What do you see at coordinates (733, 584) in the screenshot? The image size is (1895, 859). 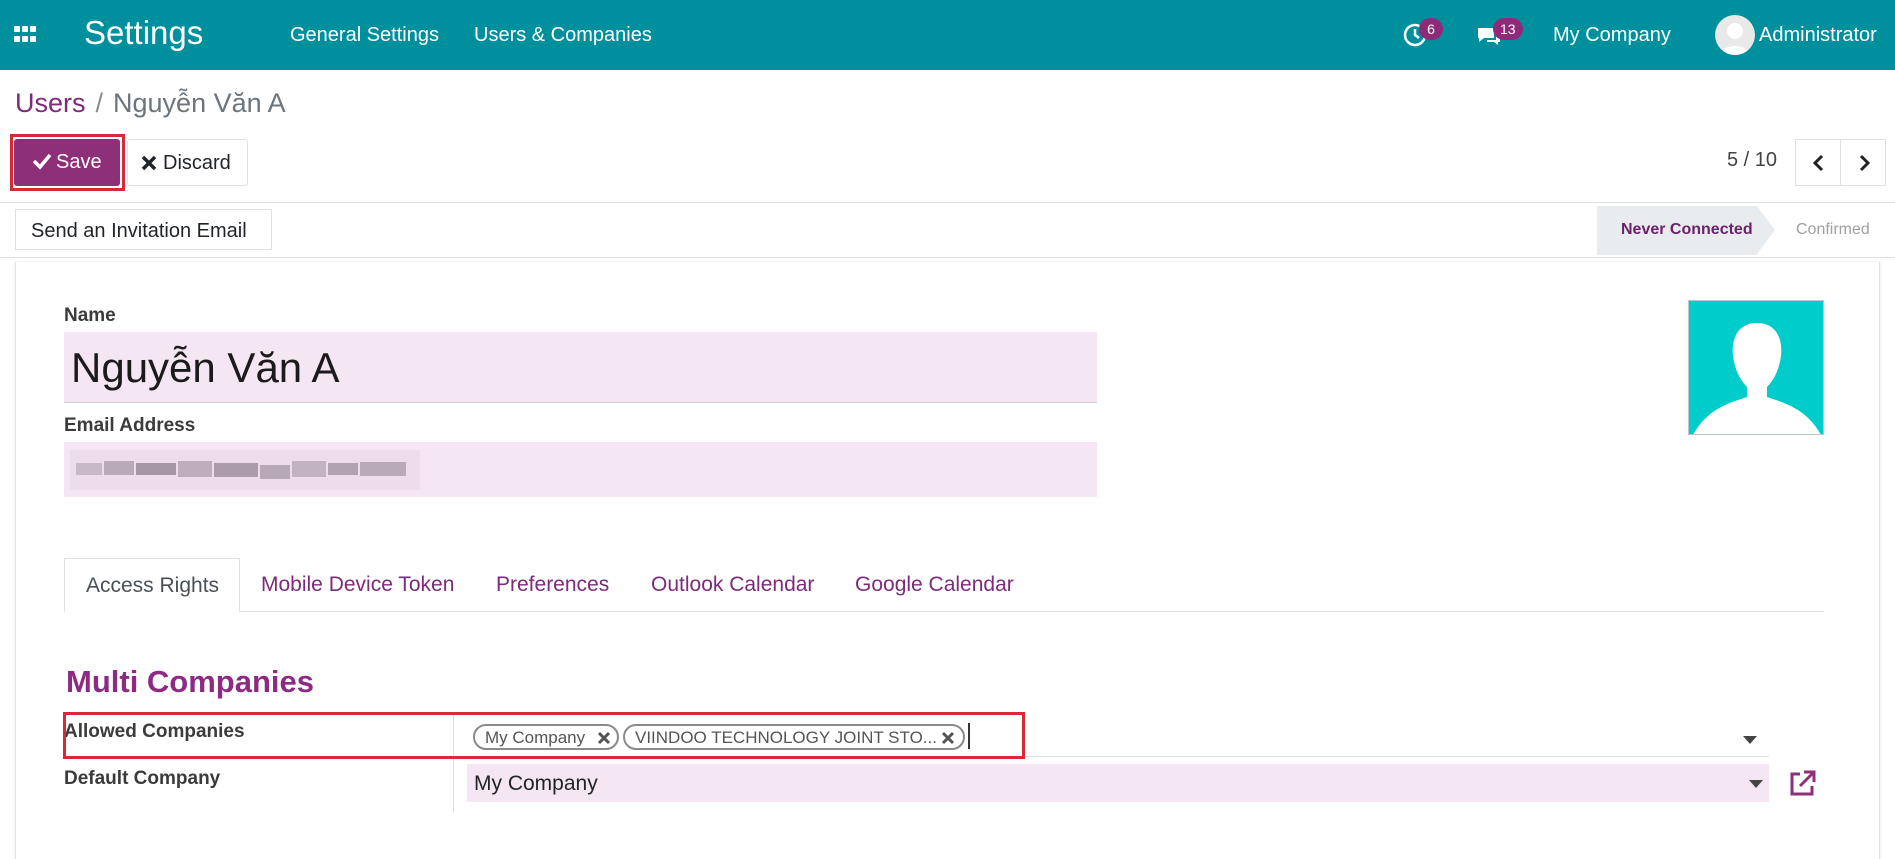 I see `tab-outlook-calendar-label: Outlook Calendar` at bounding box center [733, 584].